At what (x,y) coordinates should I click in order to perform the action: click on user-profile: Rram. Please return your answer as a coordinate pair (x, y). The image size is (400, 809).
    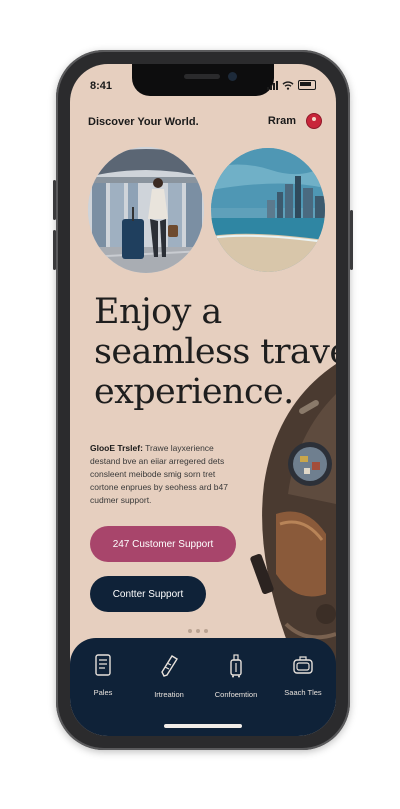
    Looking at the image, I should click on (295, 121).